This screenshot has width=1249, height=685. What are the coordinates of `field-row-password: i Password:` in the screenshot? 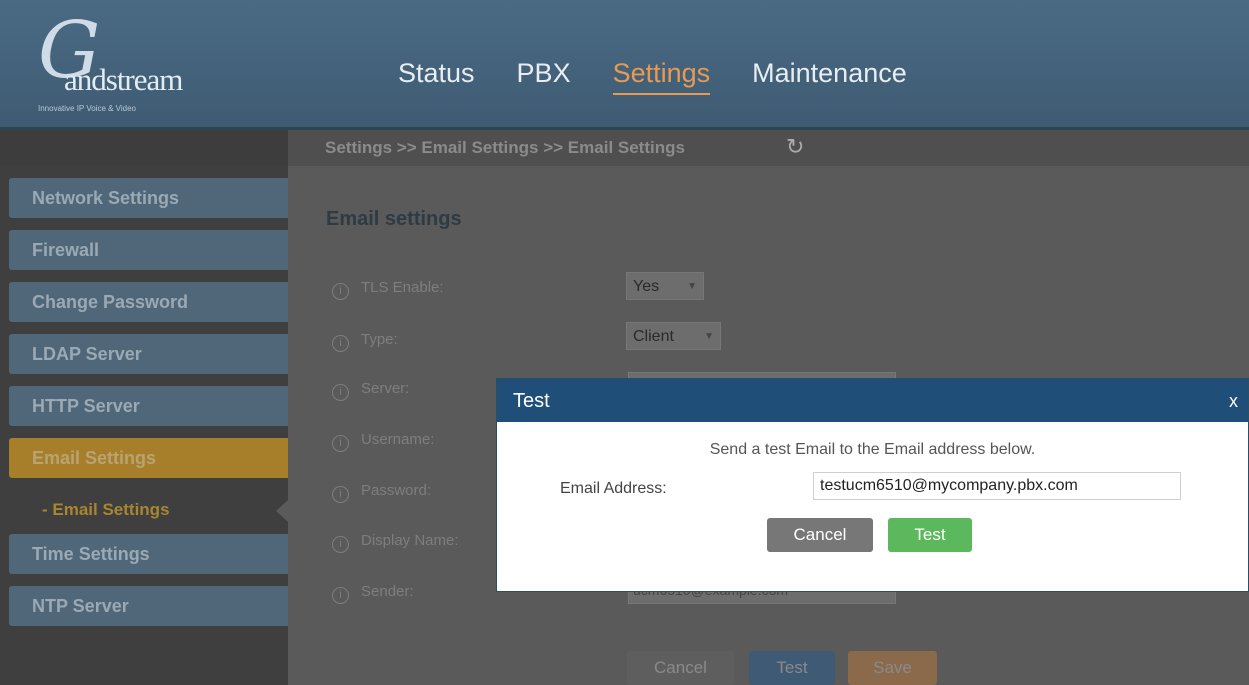 It's located at (381, 492).